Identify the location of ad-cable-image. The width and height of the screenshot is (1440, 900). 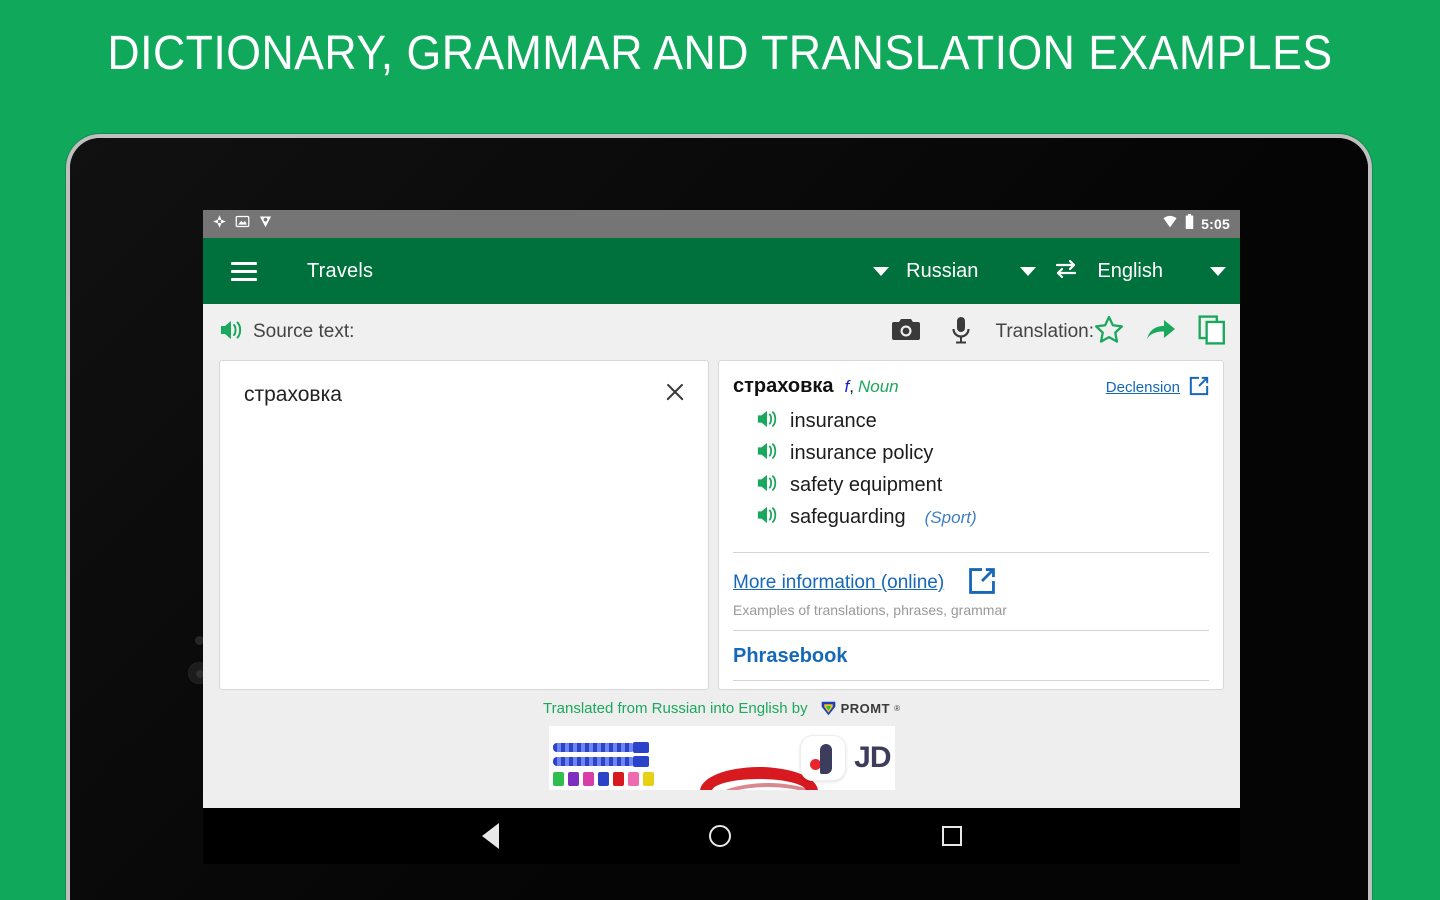
(601, 758).